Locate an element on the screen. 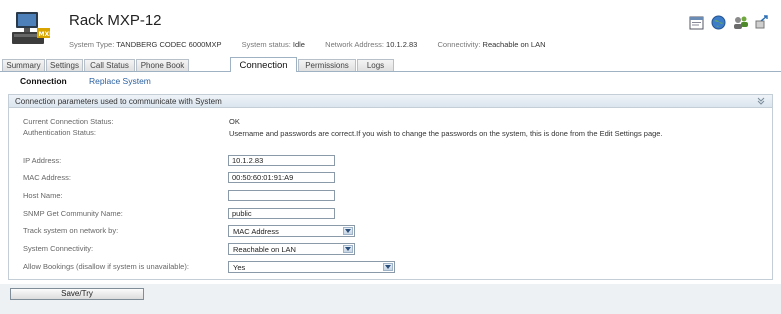  globe-icon is located at coordinates (718, 22).